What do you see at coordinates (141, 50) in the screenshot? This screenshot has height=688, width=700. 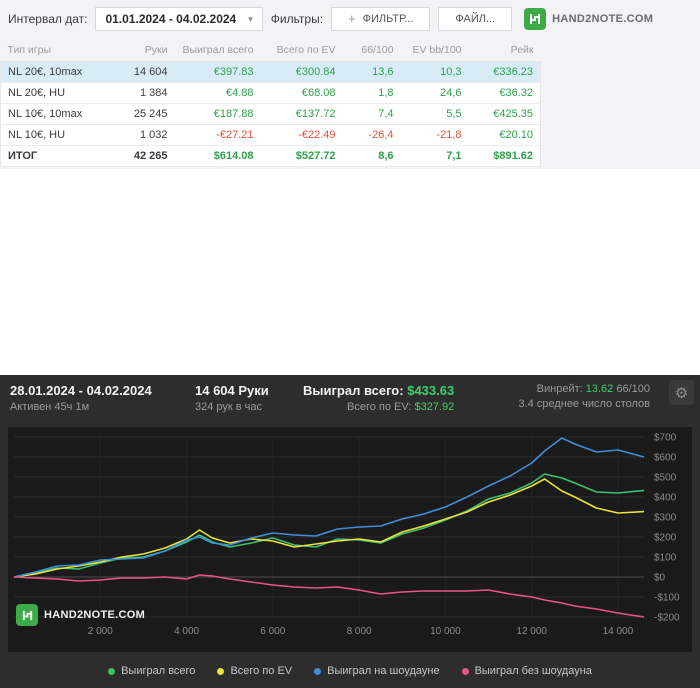 I see `column-header: Руки` at bounding box center [141, 50].